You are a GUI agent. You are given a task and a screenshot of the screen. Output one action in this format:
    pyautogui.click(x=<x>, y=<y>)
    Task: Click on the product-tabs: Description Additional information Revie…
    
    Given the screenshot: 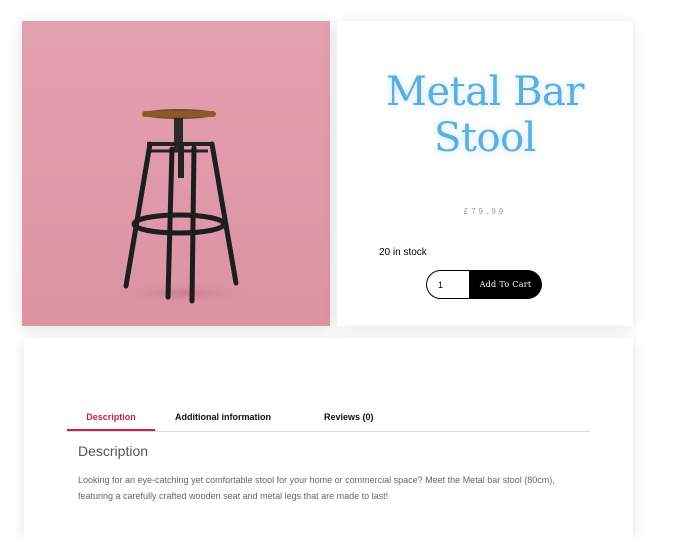 What is the action you would take?
    pyautogui.click(x=328, y=418)
    